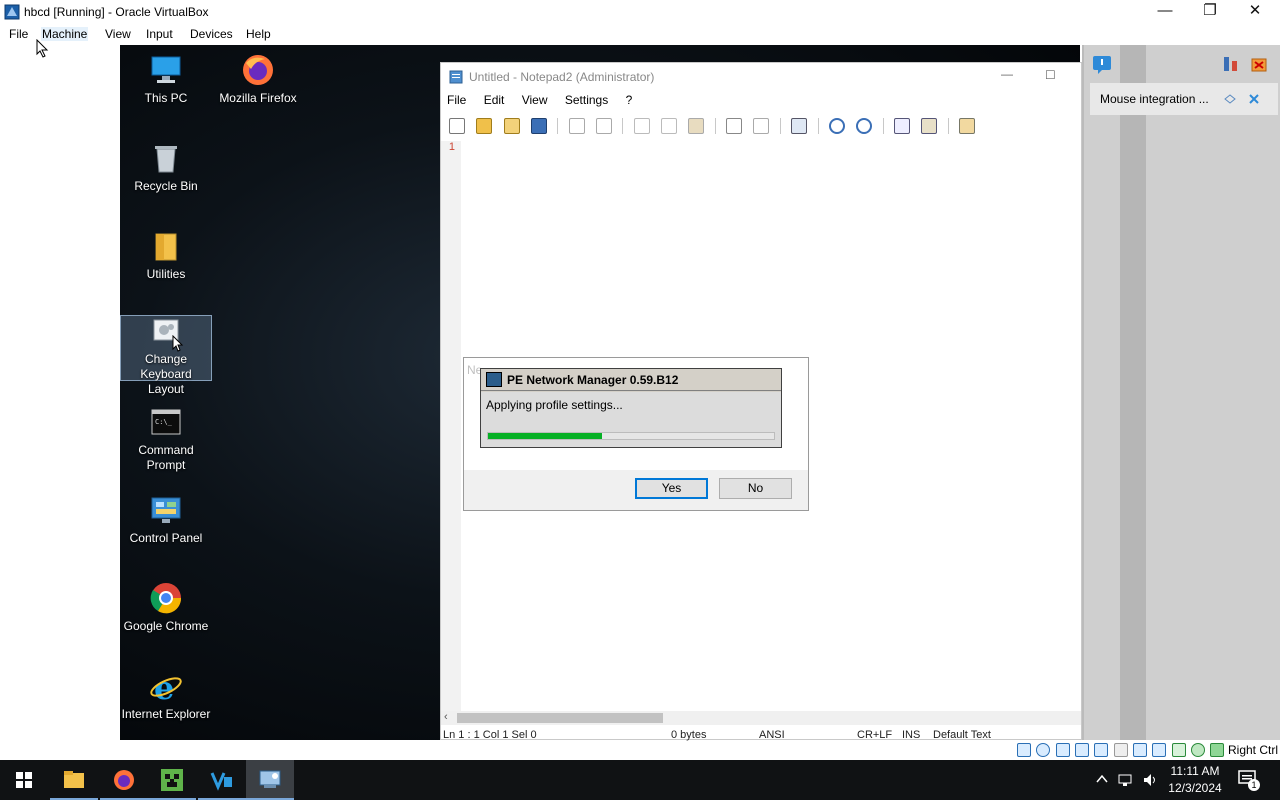 The width and height of the screenshot is (1280, 800). What do you see at coordinates (1062, 750) in the screenshot?
I see `audio-icon` at bounding box center [1062, 750].